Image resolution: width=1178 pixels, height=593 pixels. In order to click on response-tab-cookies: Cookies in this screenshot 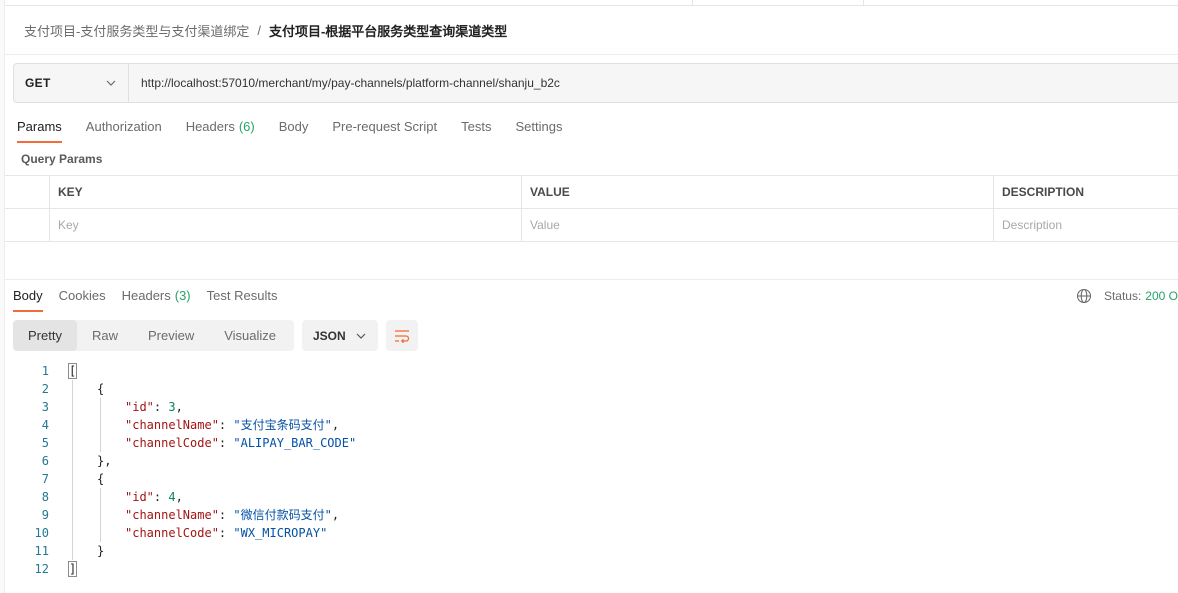, I will do `click(82, 296)`.